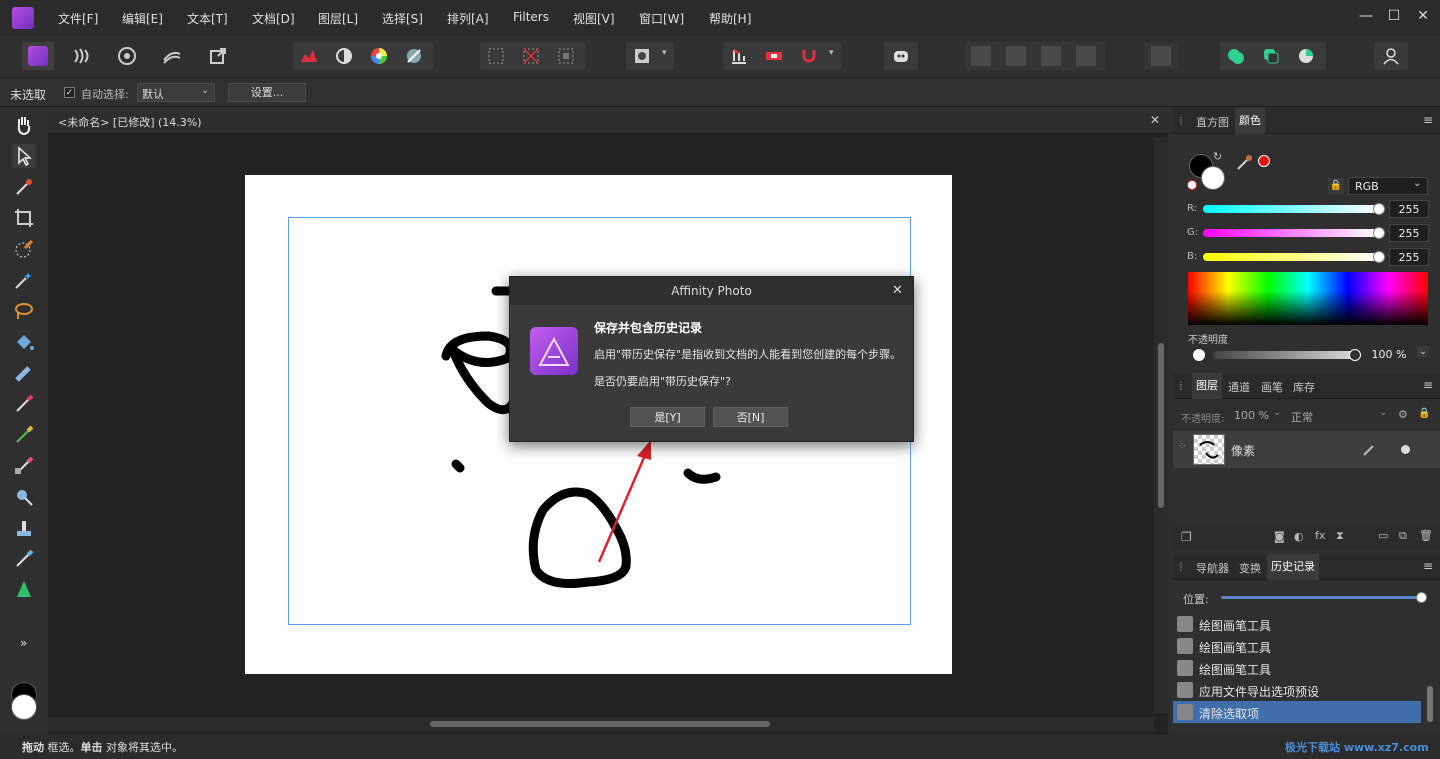  I want to click on lasso-tool-icon, so click(24, 311).